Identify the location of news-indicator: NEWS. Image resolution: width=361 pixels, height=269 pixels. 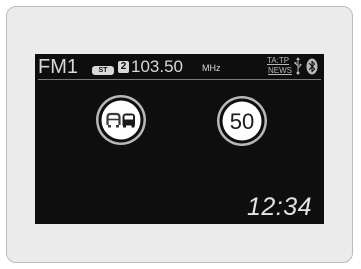
(280, 70).